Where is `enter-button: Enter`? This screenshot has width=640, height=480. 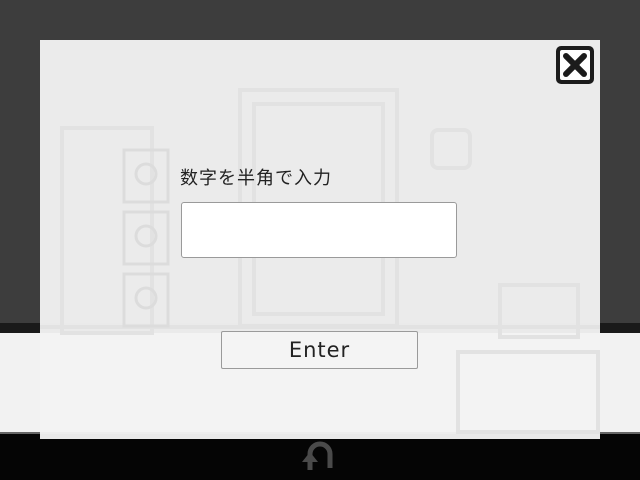 enter-button: Enter is located at coordinates (319, 350).